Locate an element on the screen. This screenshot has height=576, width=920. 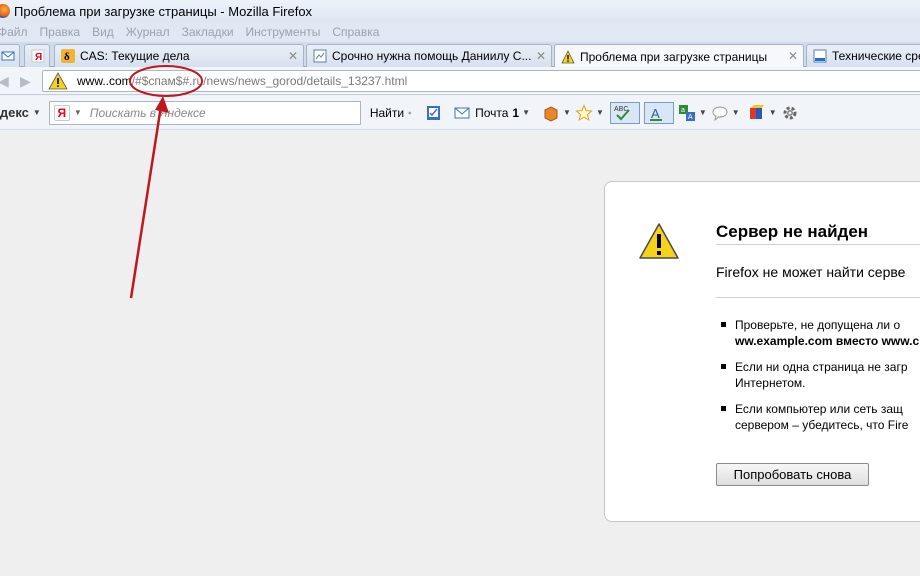
tab-yandex: Я is located at coordinates (37, 55).